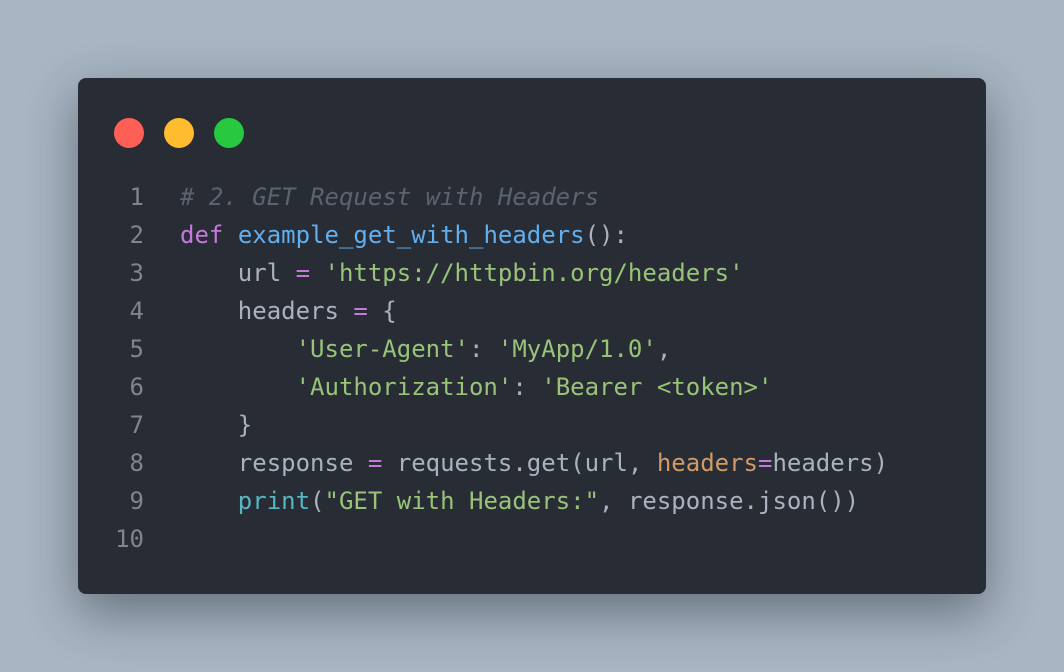  I want to click on code-token-param: headers, so click(707, 463).